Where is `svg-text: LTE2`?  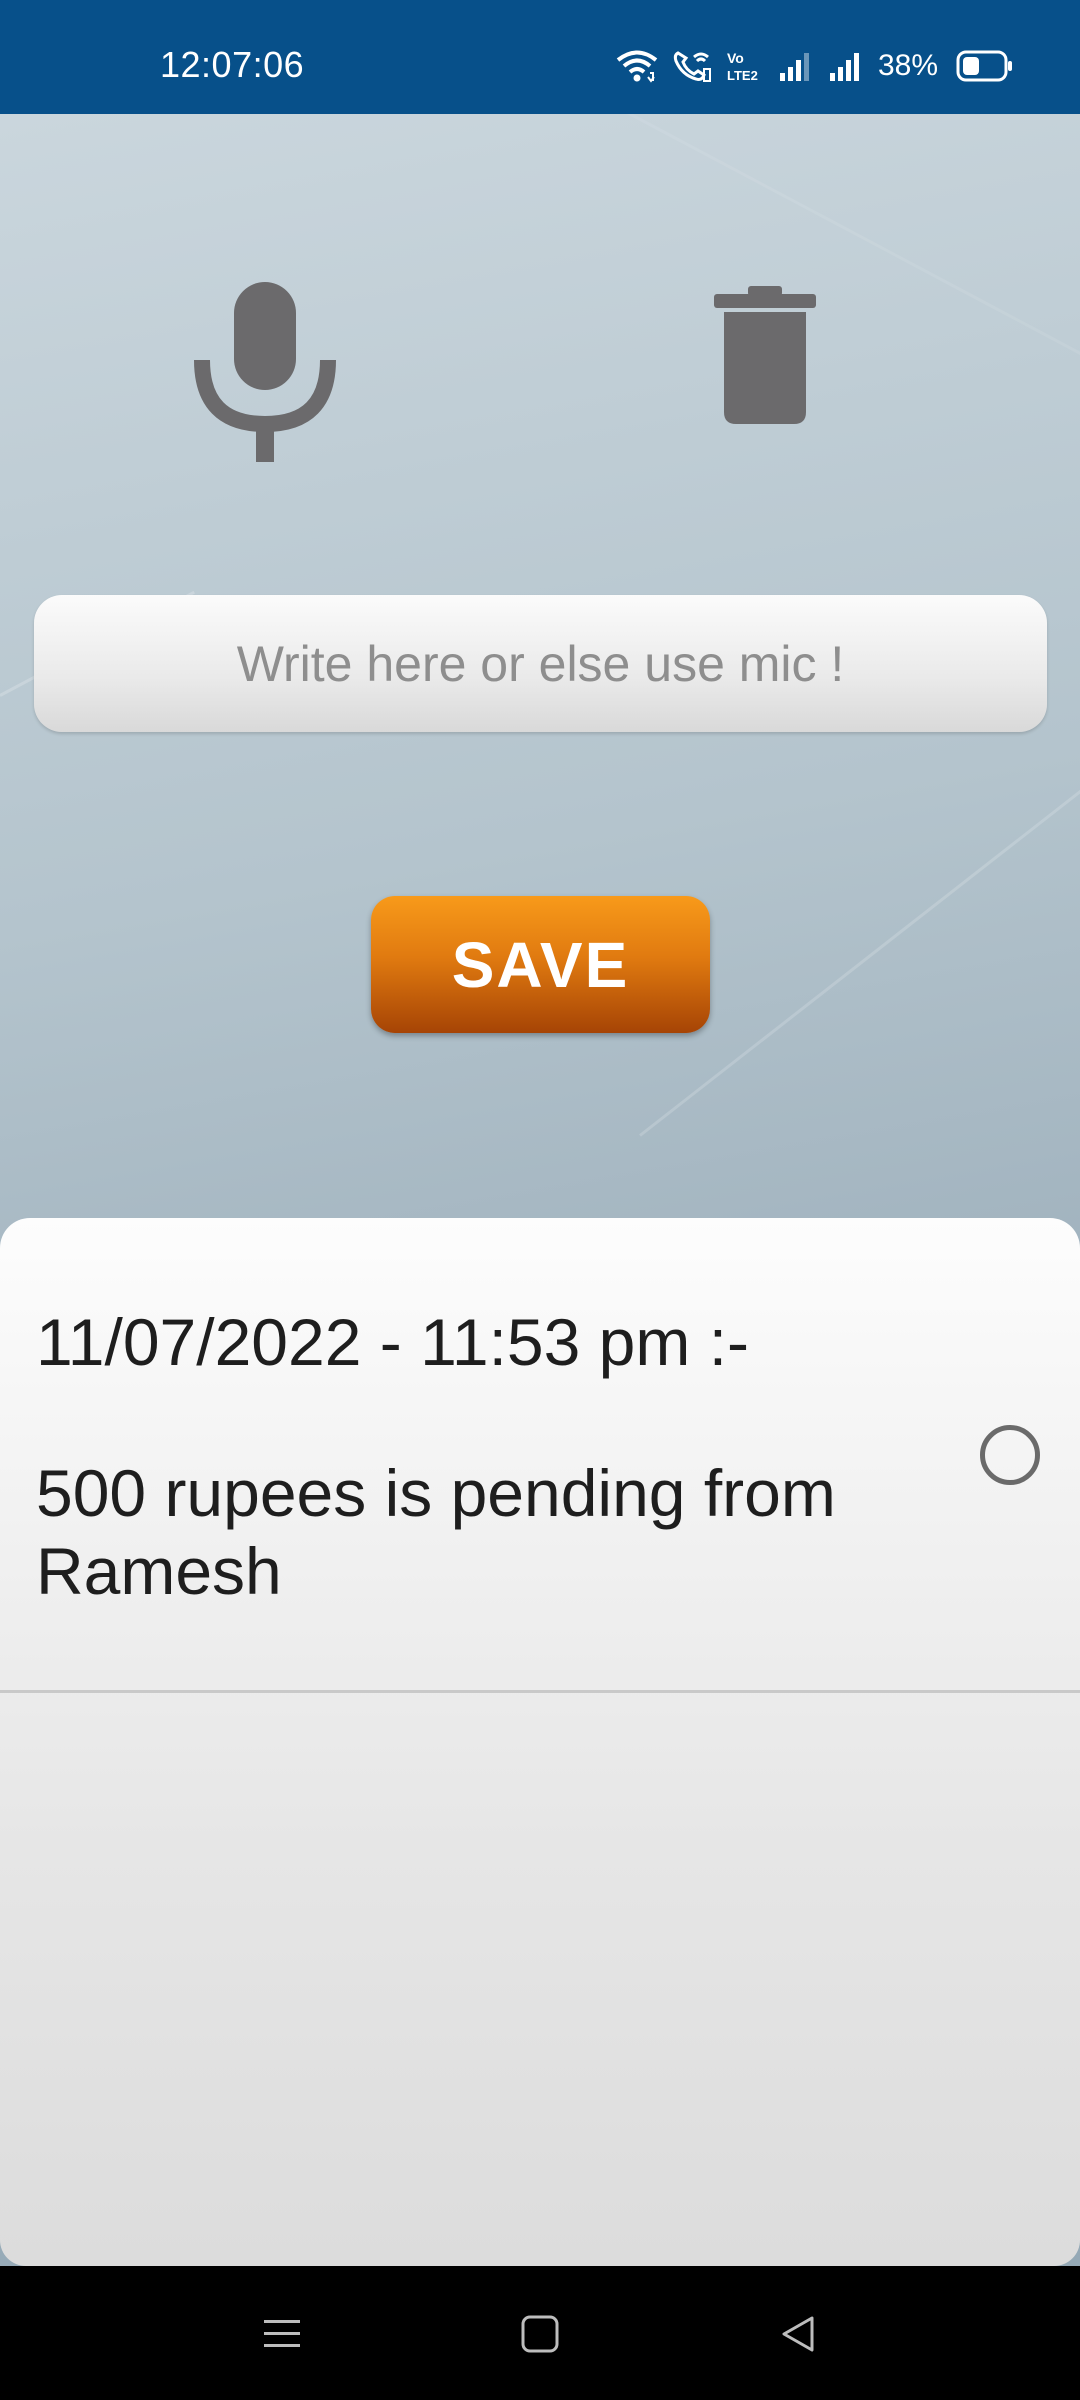 svg-text: LTE2 is located at coordinates (742, 75).